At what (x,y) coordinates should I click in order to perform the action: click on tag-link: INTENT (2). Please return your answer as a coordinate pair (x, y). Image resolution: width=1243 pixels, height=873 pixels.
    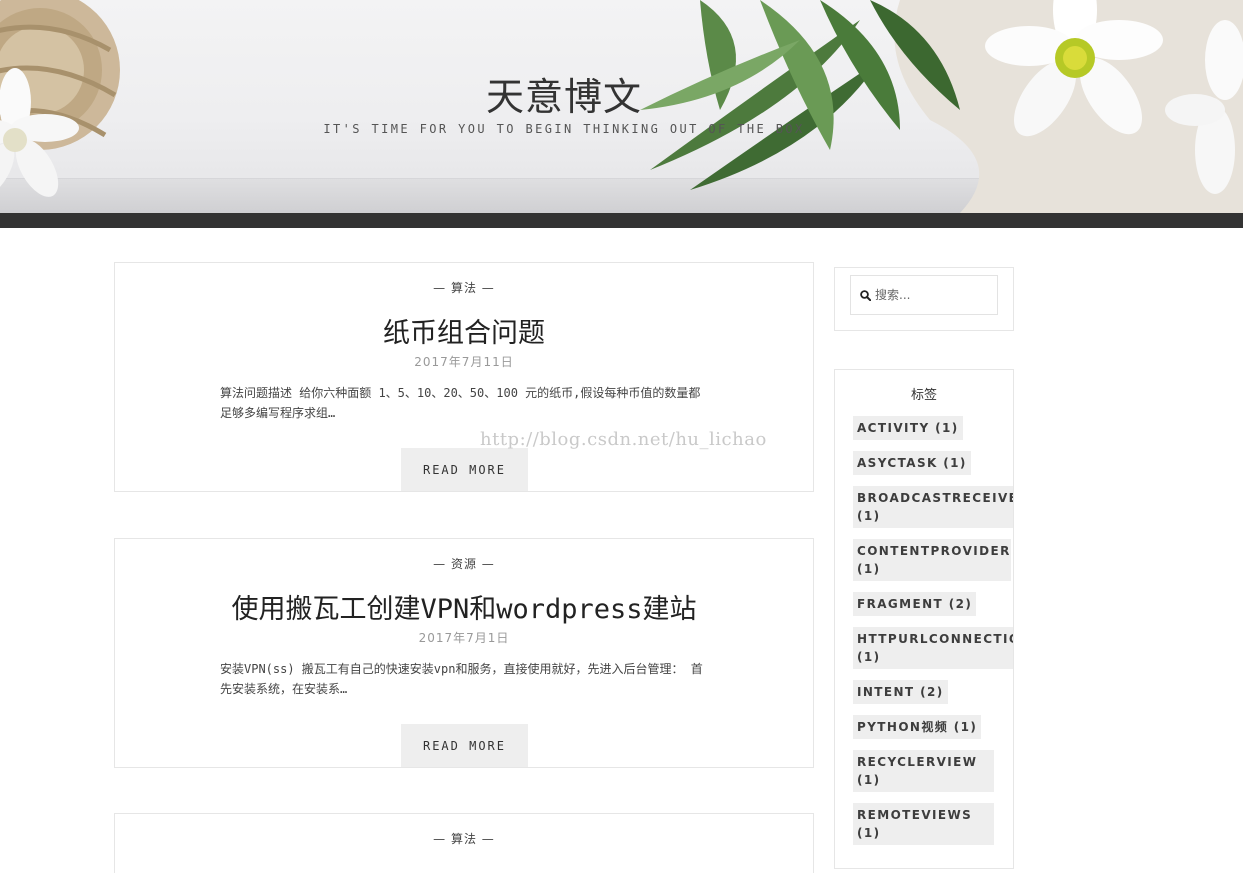
    Looking at the image, I should click on (900, 692).